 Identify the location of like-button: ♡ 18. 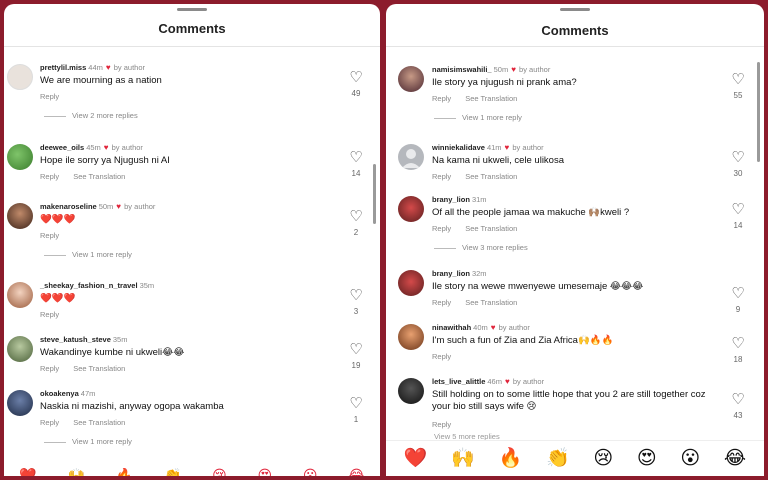
(738, 350).